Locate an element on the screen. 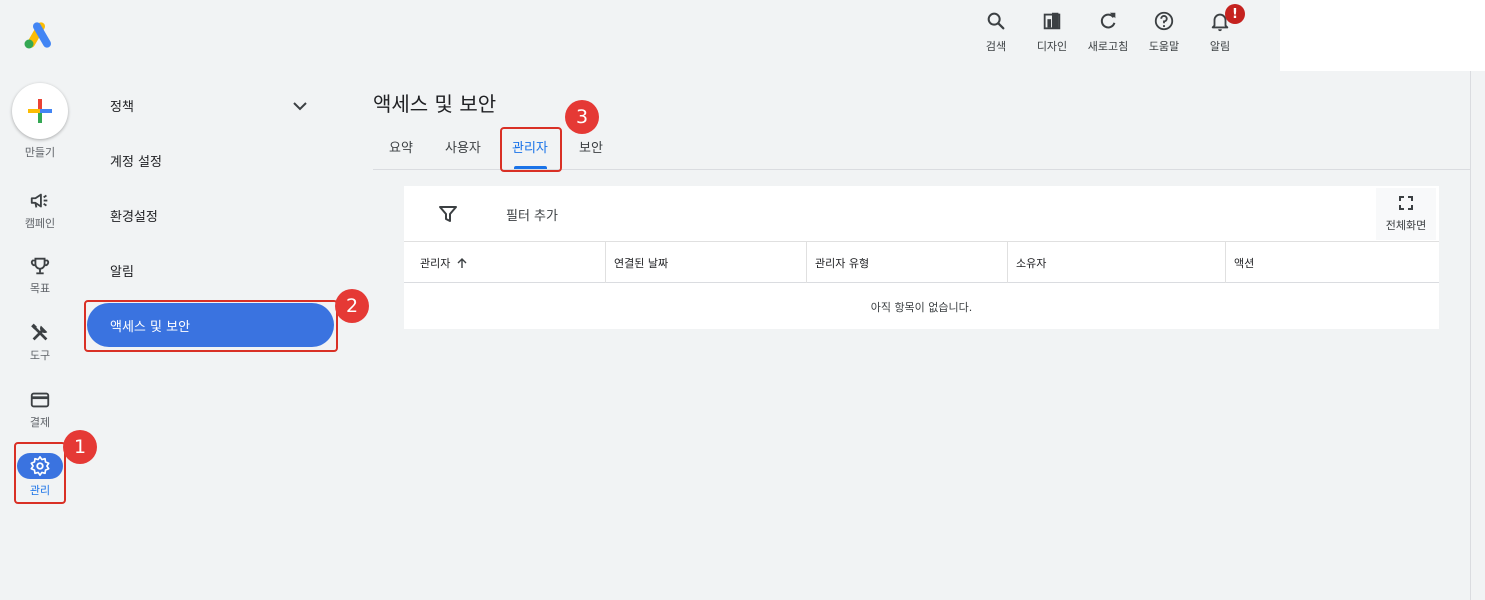 The width and height of the screenshot is (1485, 600). left-rail: 만들기 캠페인 목표 도구 결제 관리 is located at coordinates (40, 335).